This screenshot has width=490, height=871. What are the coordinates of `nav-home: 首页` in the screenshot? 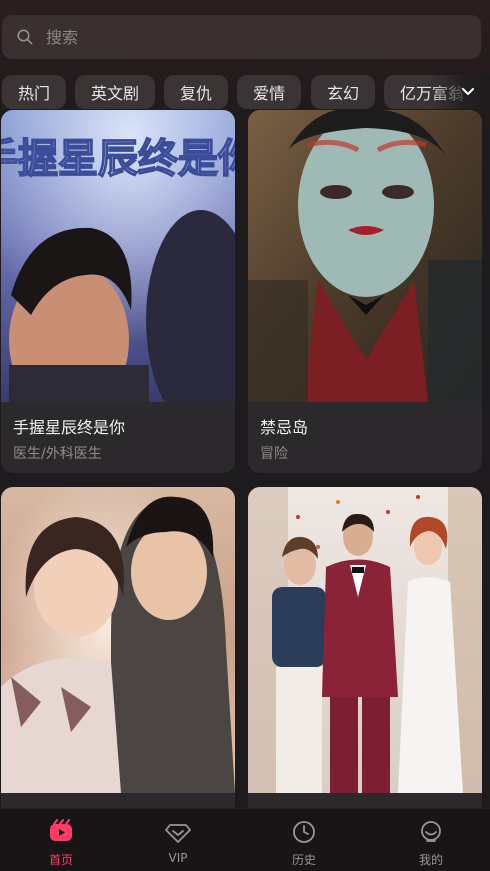 It's located at (61, 840).